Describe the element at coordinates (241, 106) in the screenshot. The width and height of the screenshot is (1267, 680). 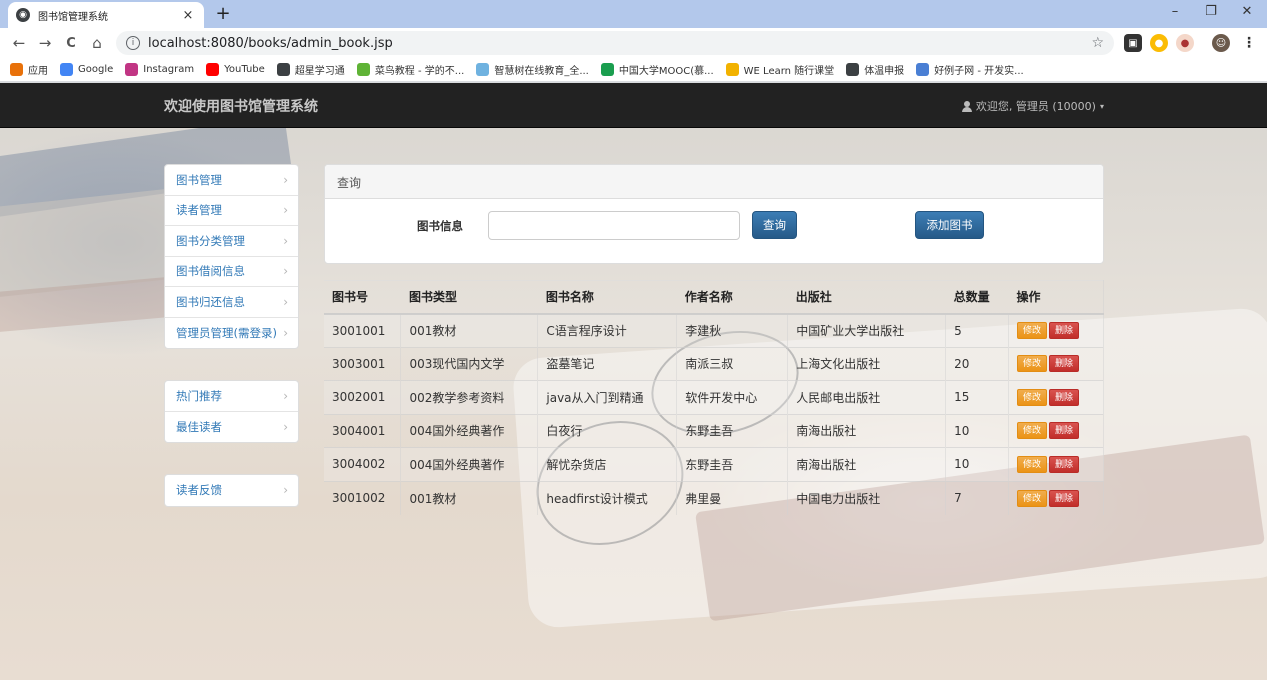
I see `brand-title: 欢迎使用图书馆管理系统` at that location.